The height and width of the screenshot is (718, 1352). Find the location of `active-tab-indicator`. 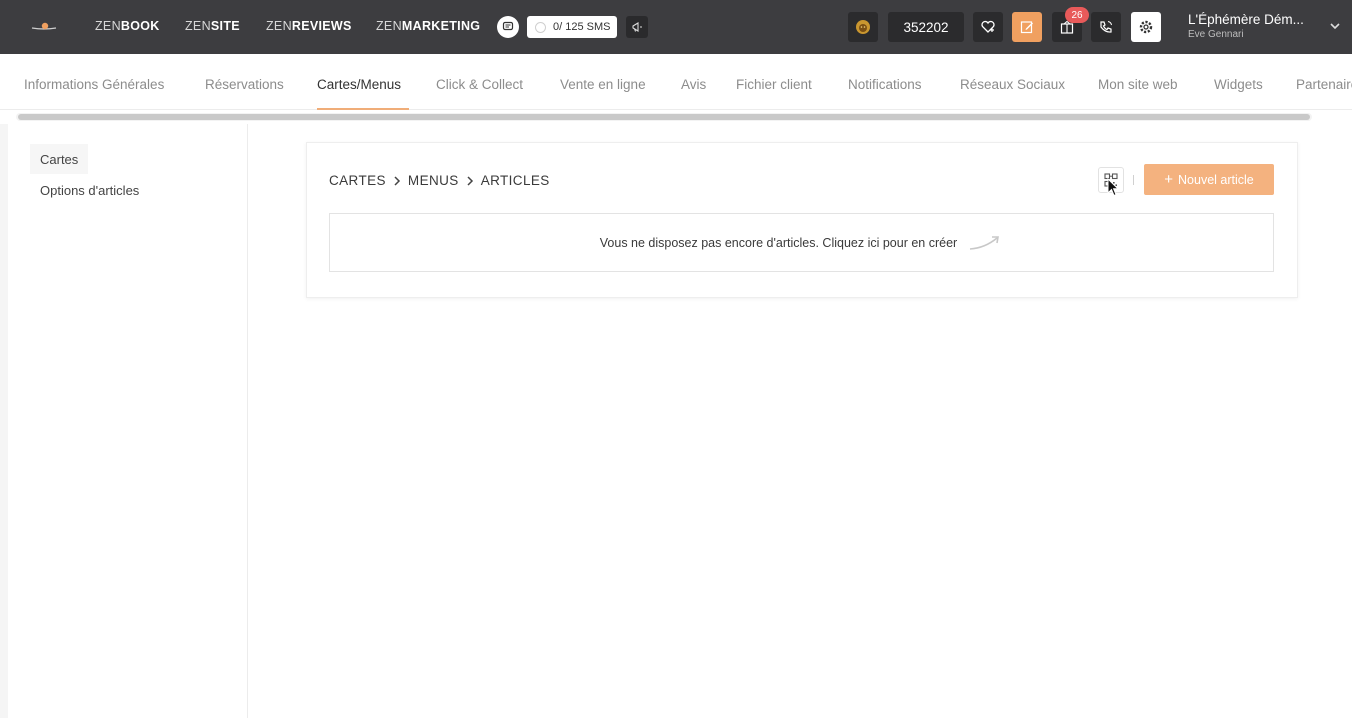

active-tab-indicator is located at coordinates (363, 109).